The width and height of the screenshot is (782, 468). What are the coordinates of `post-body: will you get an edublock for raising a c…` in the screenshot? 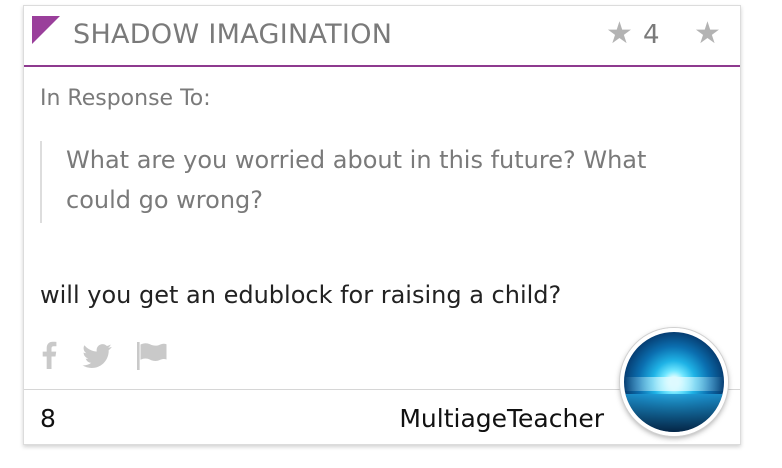 It's located at (301, 295).